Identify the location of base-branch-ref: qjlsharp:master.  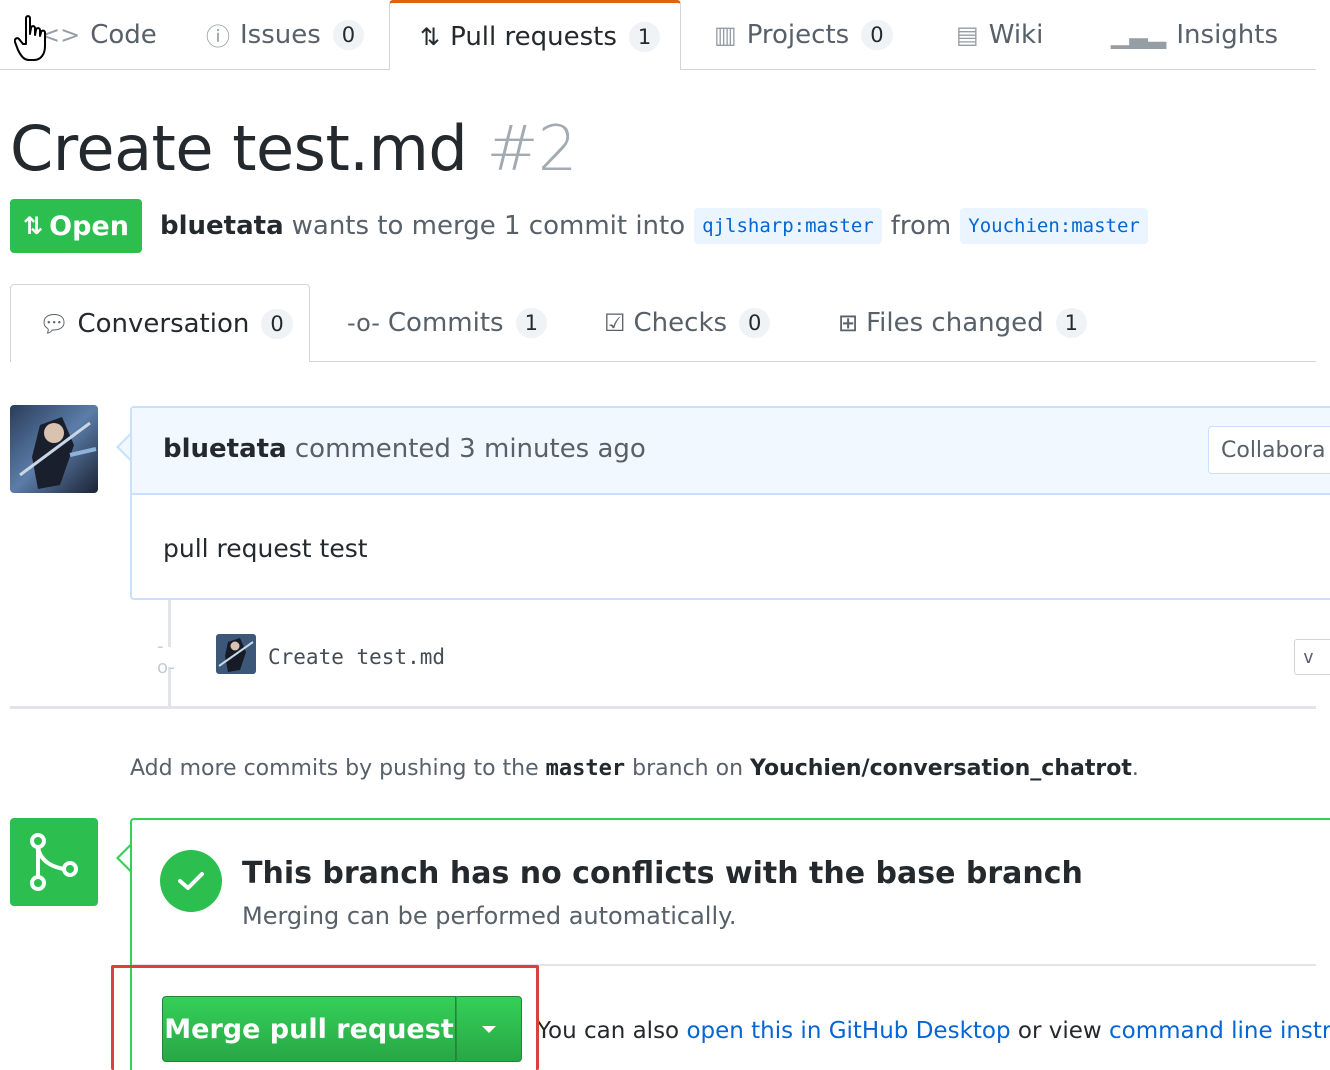
(788, 226).